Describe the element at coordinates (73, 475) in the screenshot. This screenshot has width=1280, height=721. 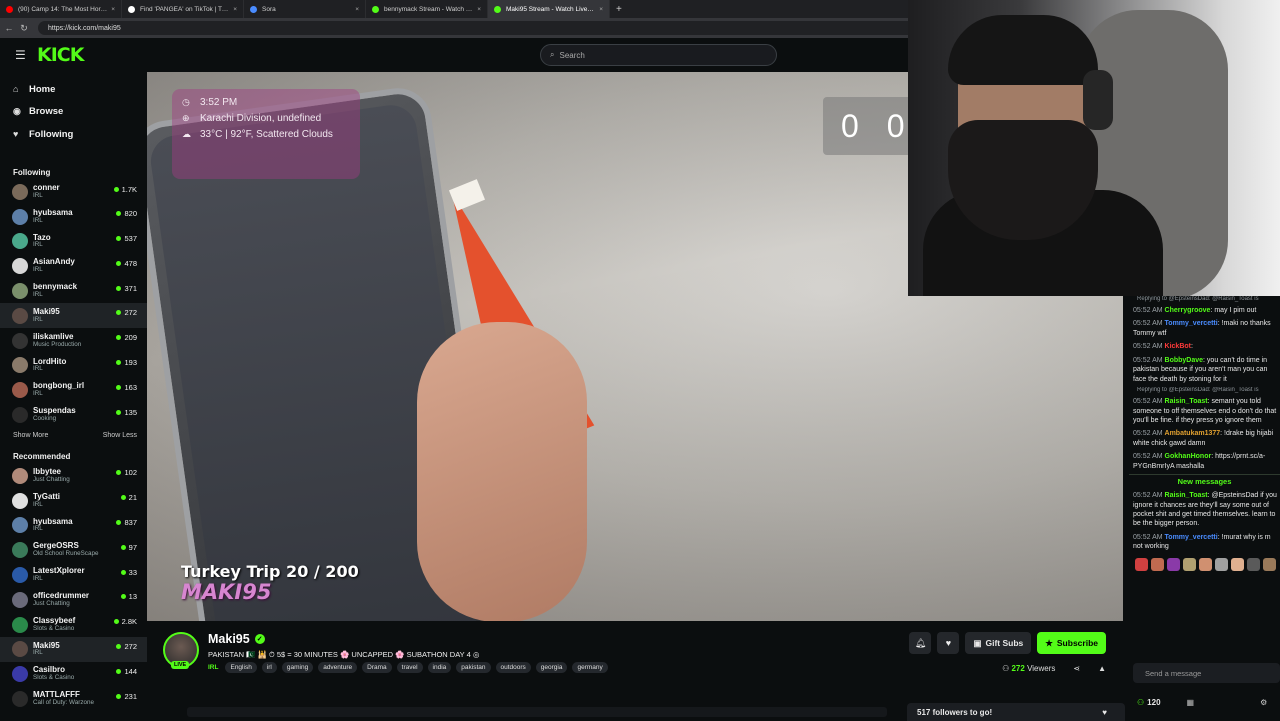
I see `sidebar-channel-lbbytee: lbbytee Just Chatting 102` at that location.